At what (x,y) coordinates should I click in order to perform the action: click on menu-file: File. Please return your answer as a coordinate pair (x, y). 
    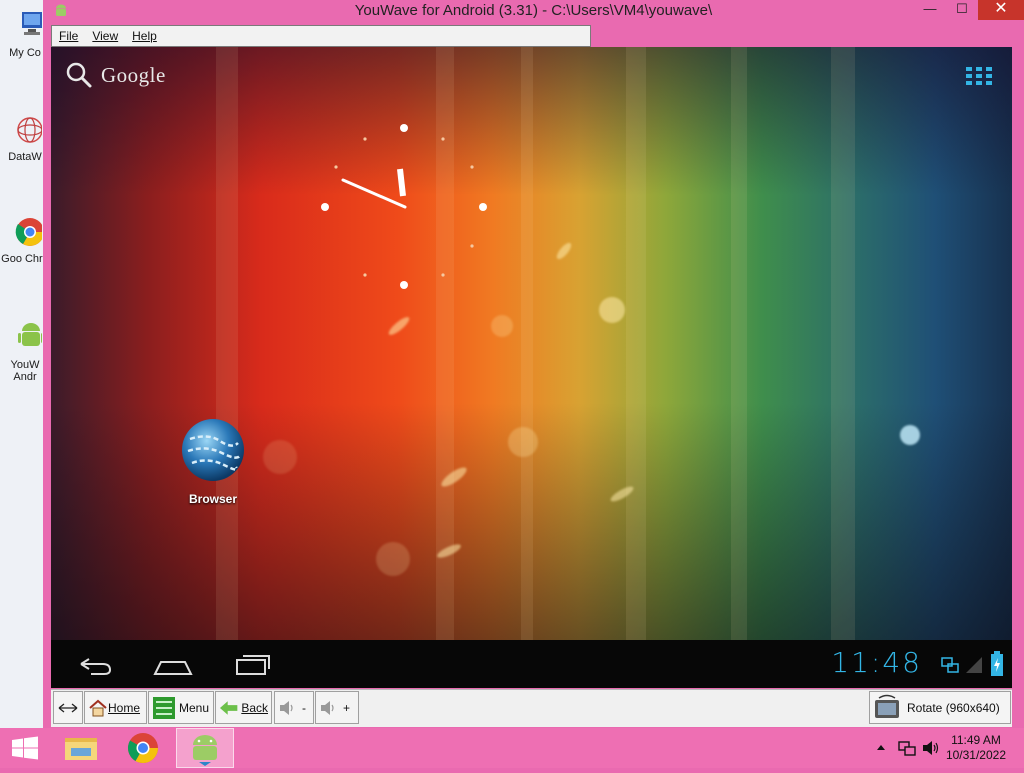
    Looking at the image, I should click on (68, 36).